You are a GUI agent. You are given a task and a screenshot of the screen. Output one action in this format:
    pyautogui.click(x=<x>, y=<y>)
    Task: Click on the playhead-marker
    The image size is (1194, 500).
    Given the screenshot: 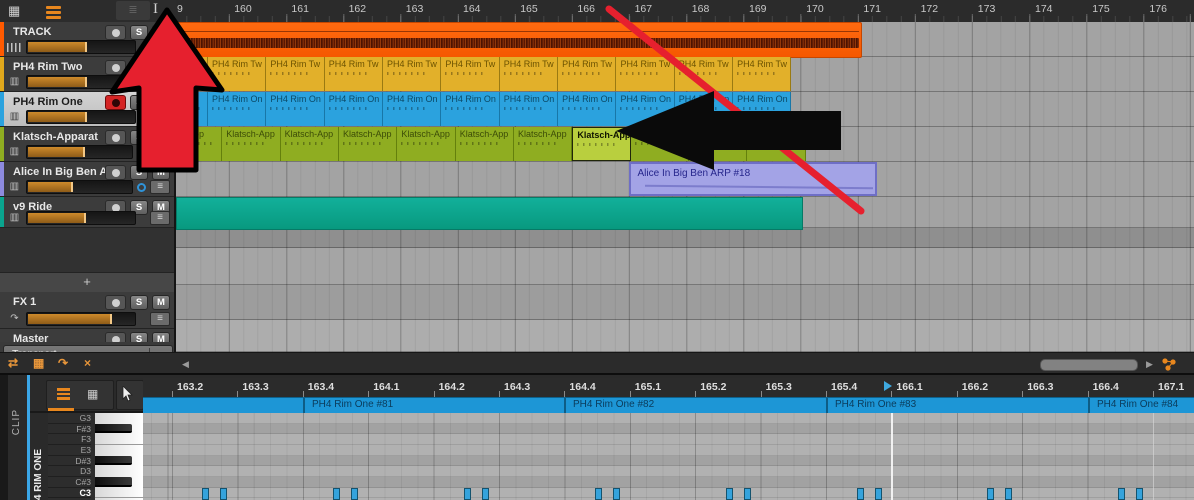 What is the action you would take?
    pyautogui.click(x=888, y=386)
    